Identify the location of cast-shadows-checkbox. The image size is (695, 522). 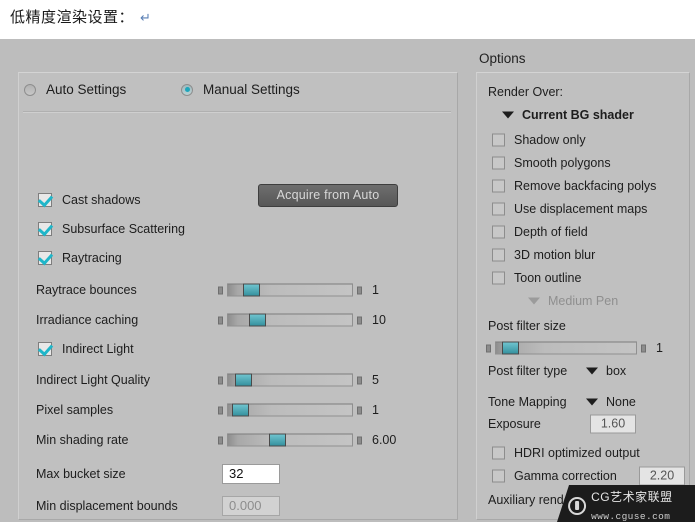
(45, 200).